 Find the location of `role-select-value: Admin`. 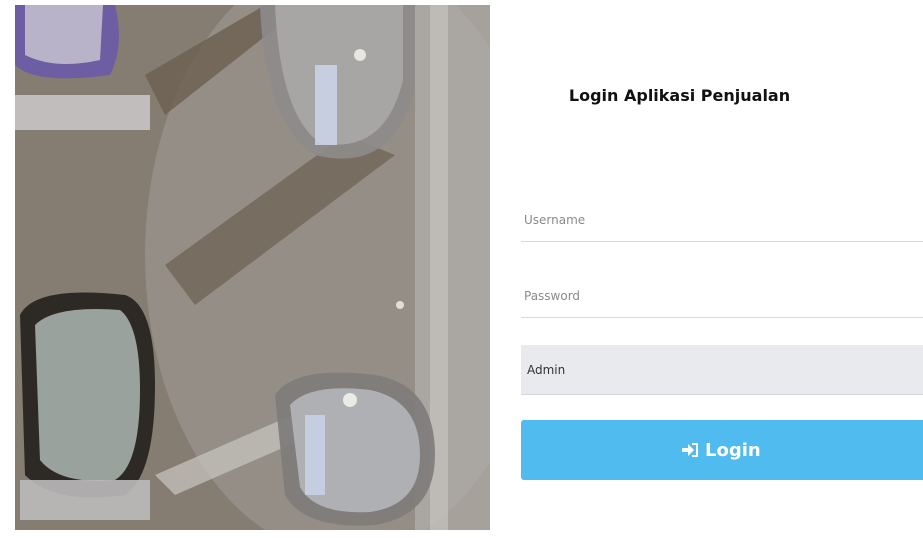

role-select-value: Admin is located at coordinates (546, 369).